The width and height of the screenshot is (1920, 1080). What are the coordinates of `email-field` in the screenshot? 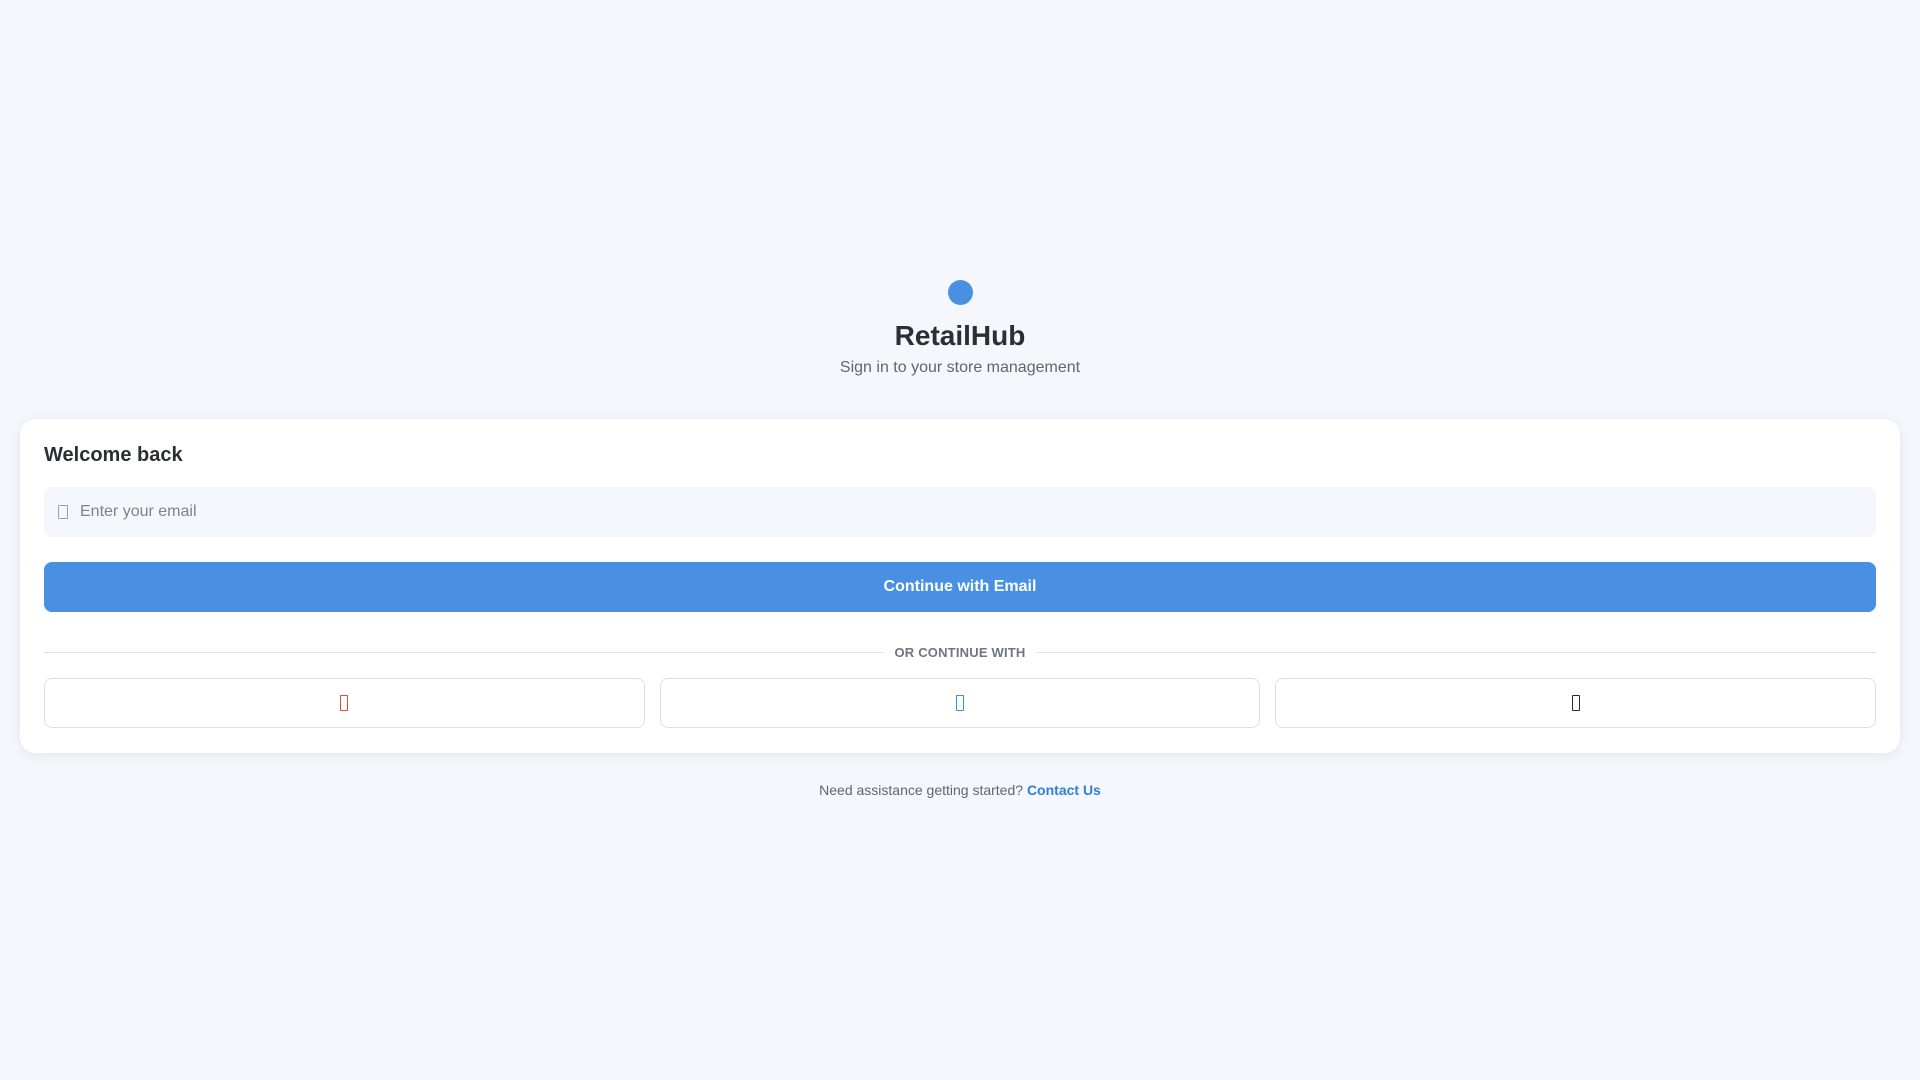 It's located at (960, 512).